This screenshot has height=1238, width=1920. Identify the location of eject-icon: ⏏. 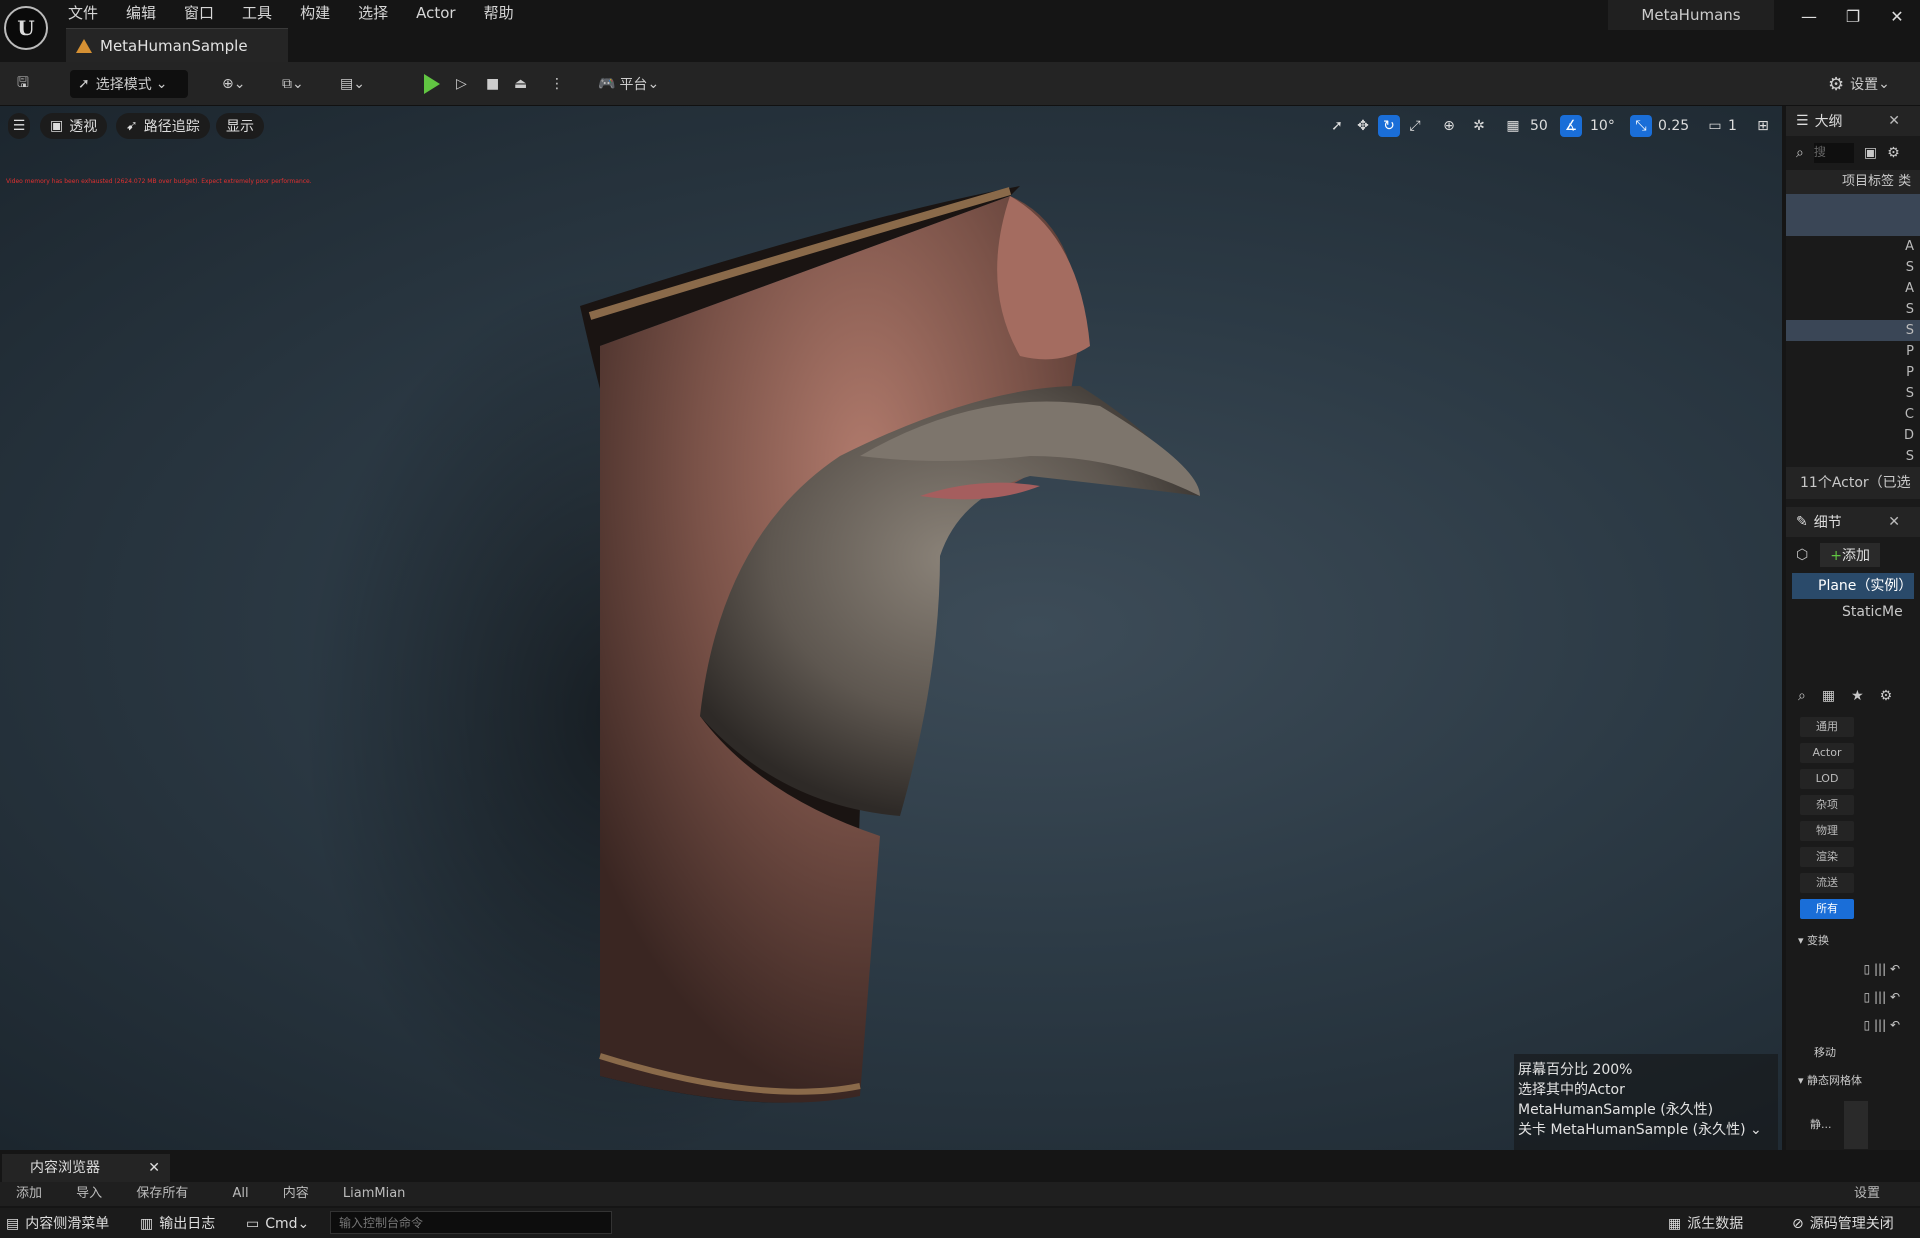
(520, 84).